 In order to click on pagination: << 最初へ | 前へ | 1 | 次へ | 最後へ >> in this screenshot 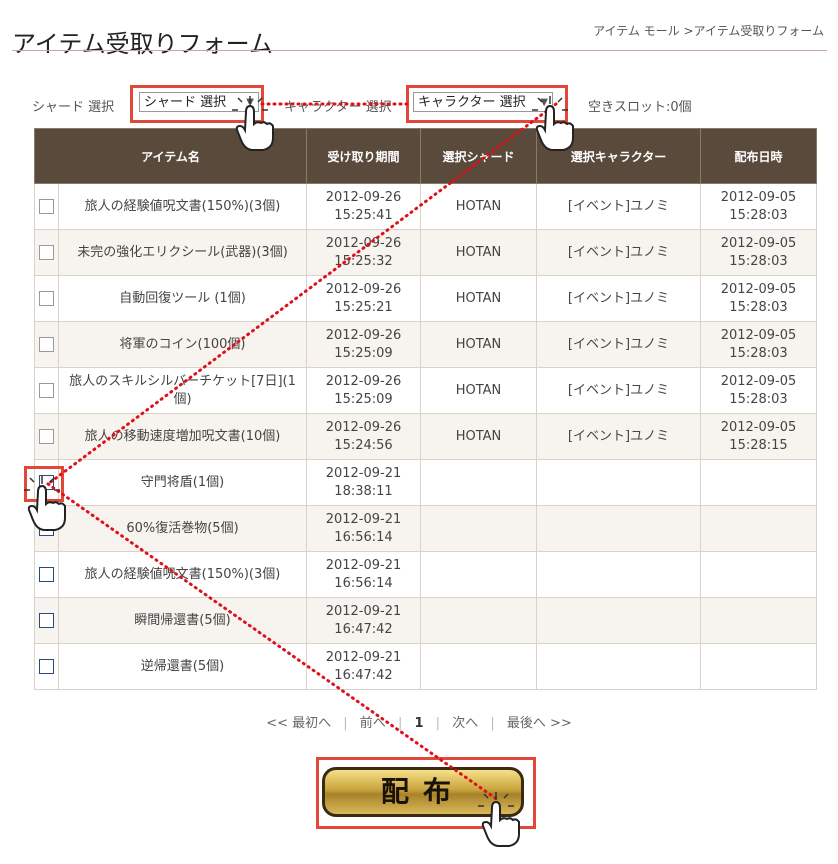, I will do `click(419, 721)`.